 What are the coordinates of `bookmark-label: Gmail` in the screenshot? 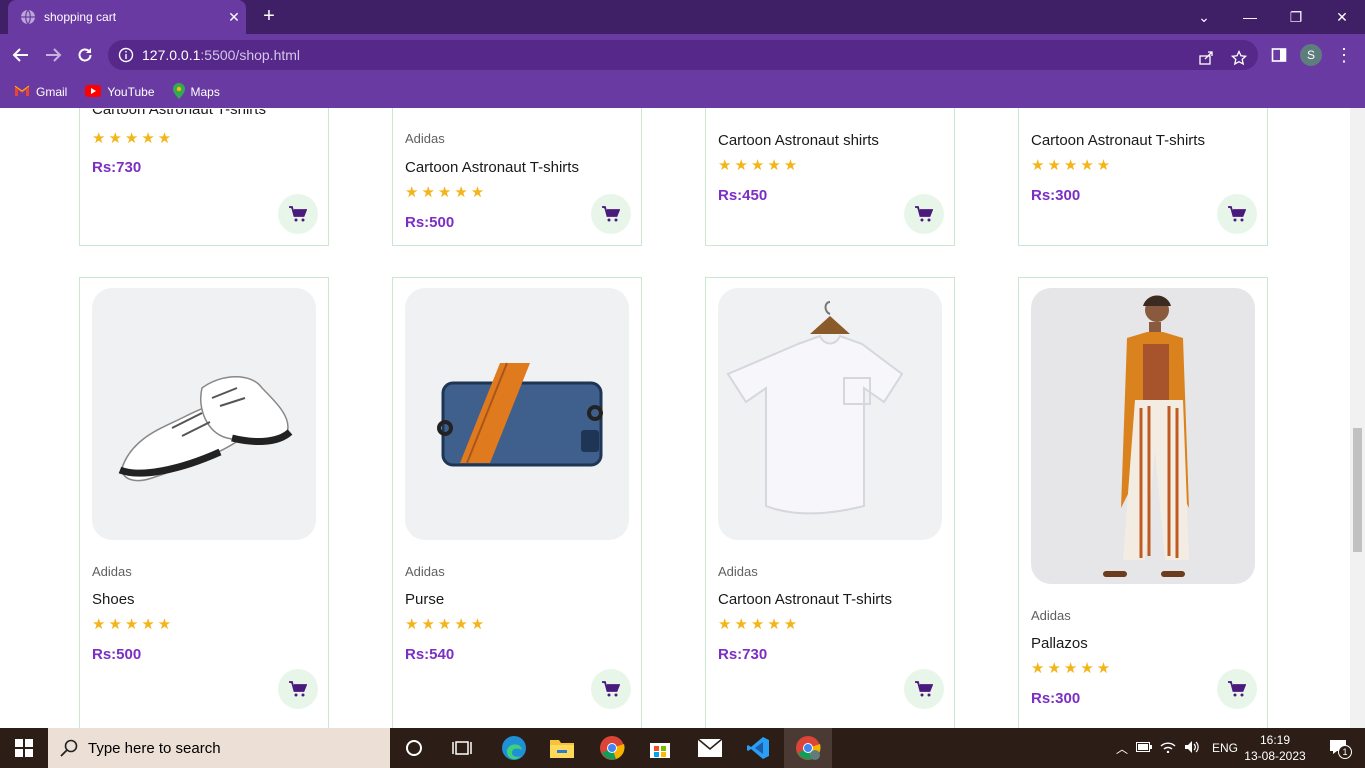 It's located at (52, 92).